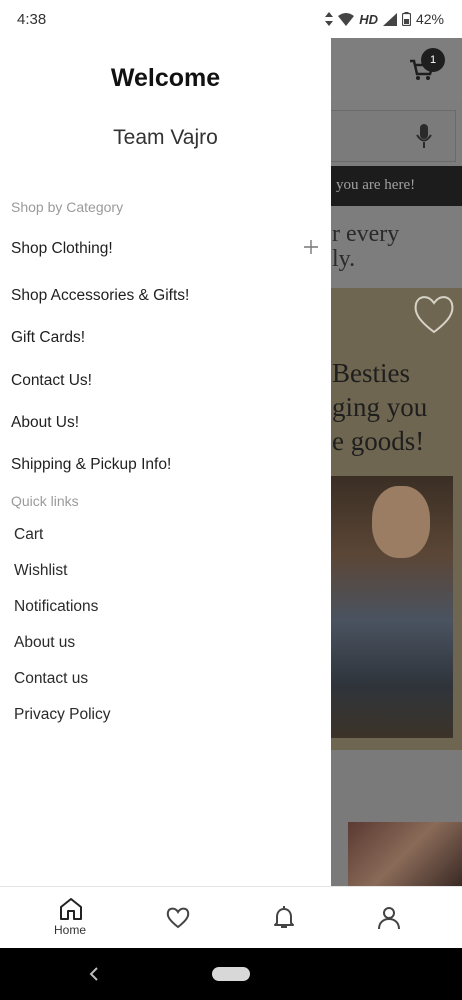  What do you see at coordinates (91, 465) in the screenshot?
I see `category-shipping-pickup: Shipping & Pickup Info!` at bounding box center [91, 465].